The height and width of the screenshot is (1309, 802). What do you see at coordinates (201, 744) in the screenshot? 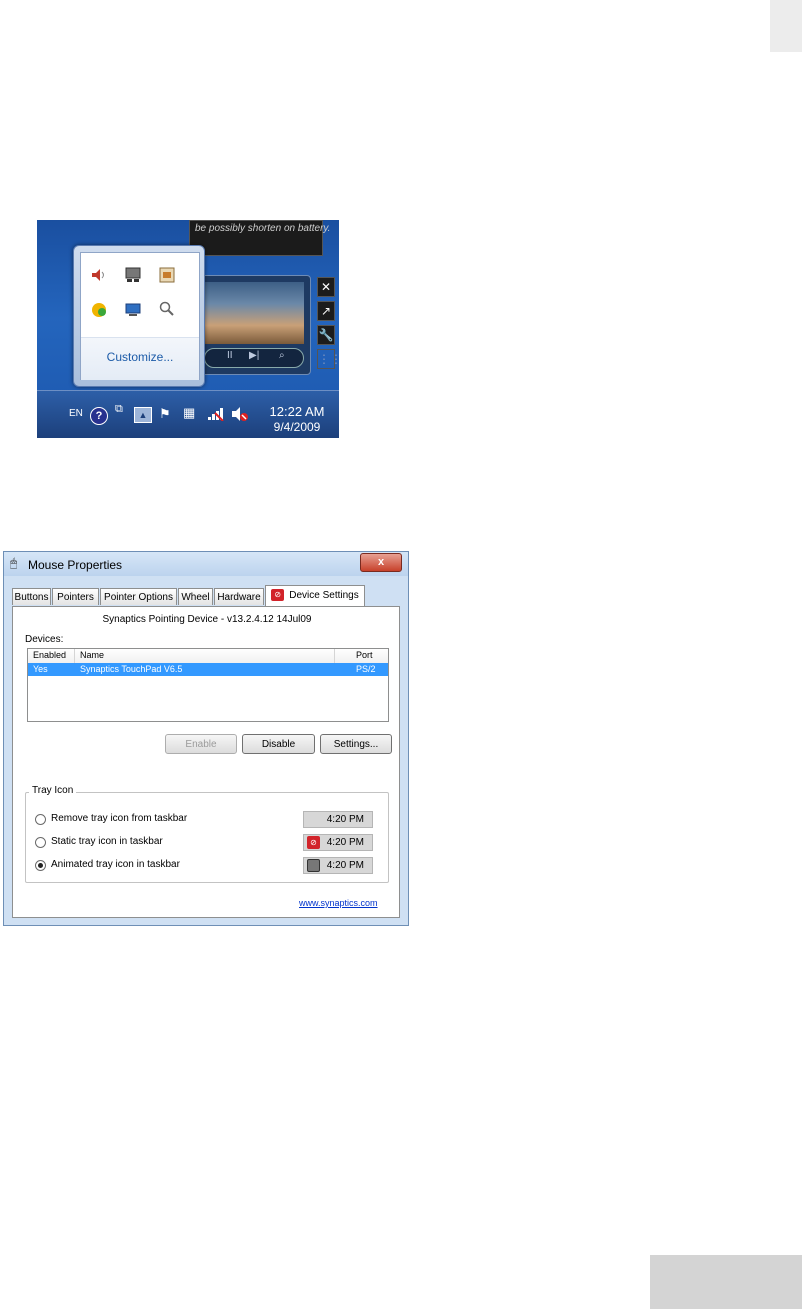
I see `enable-button: Enable` at bounding box center [201, 744].